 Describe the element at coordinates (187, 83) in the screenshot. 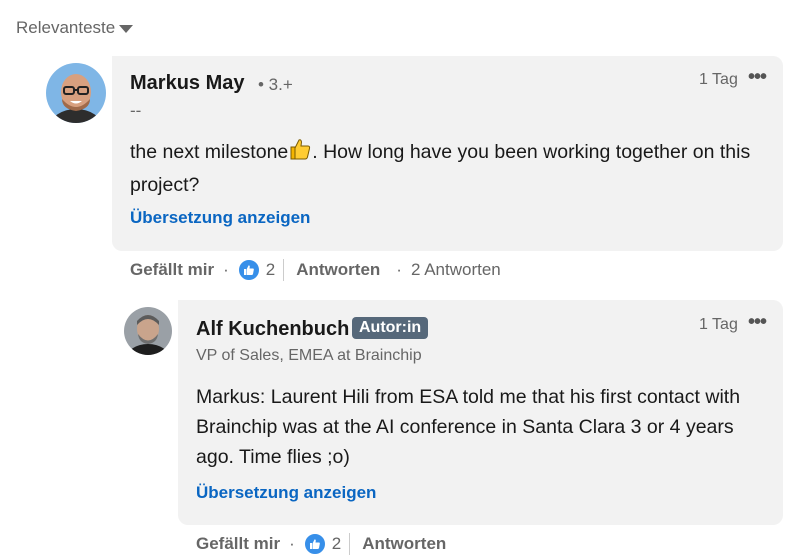

I see `comment-author-name: Markus May` at that location.